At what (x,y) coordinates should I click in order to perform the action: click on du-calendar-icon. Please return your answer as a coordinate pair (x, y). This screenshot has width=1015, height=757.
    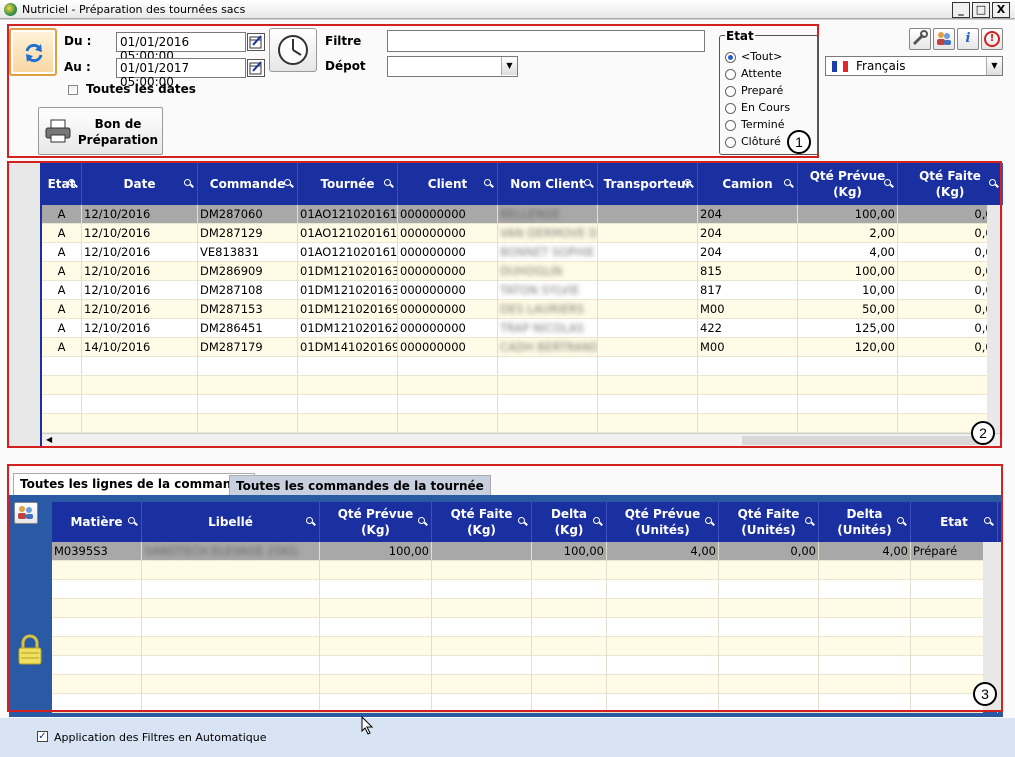
    Looking at the image, I should click on (256, 42).